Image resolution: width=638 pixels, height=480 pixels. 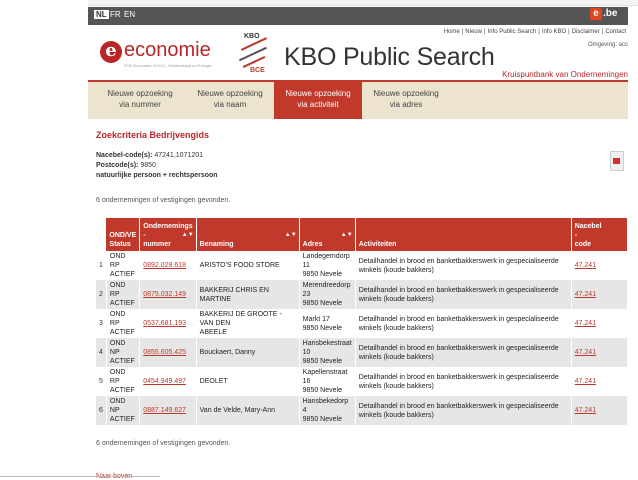 What do you see at coordinates (167, 50) in the screenshot?
I see `economie-logo-word: economie` at bounding box center [167, 50].